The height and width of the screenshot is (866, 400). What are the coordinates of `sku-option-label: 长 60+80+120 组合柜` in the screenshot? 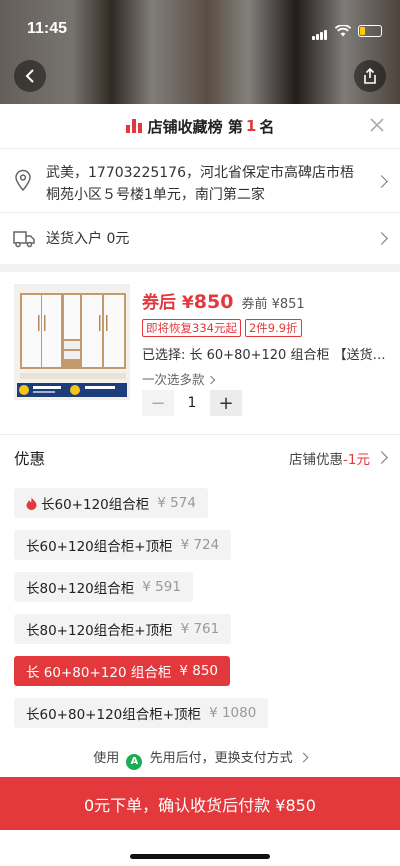 It's located at (99, 673).